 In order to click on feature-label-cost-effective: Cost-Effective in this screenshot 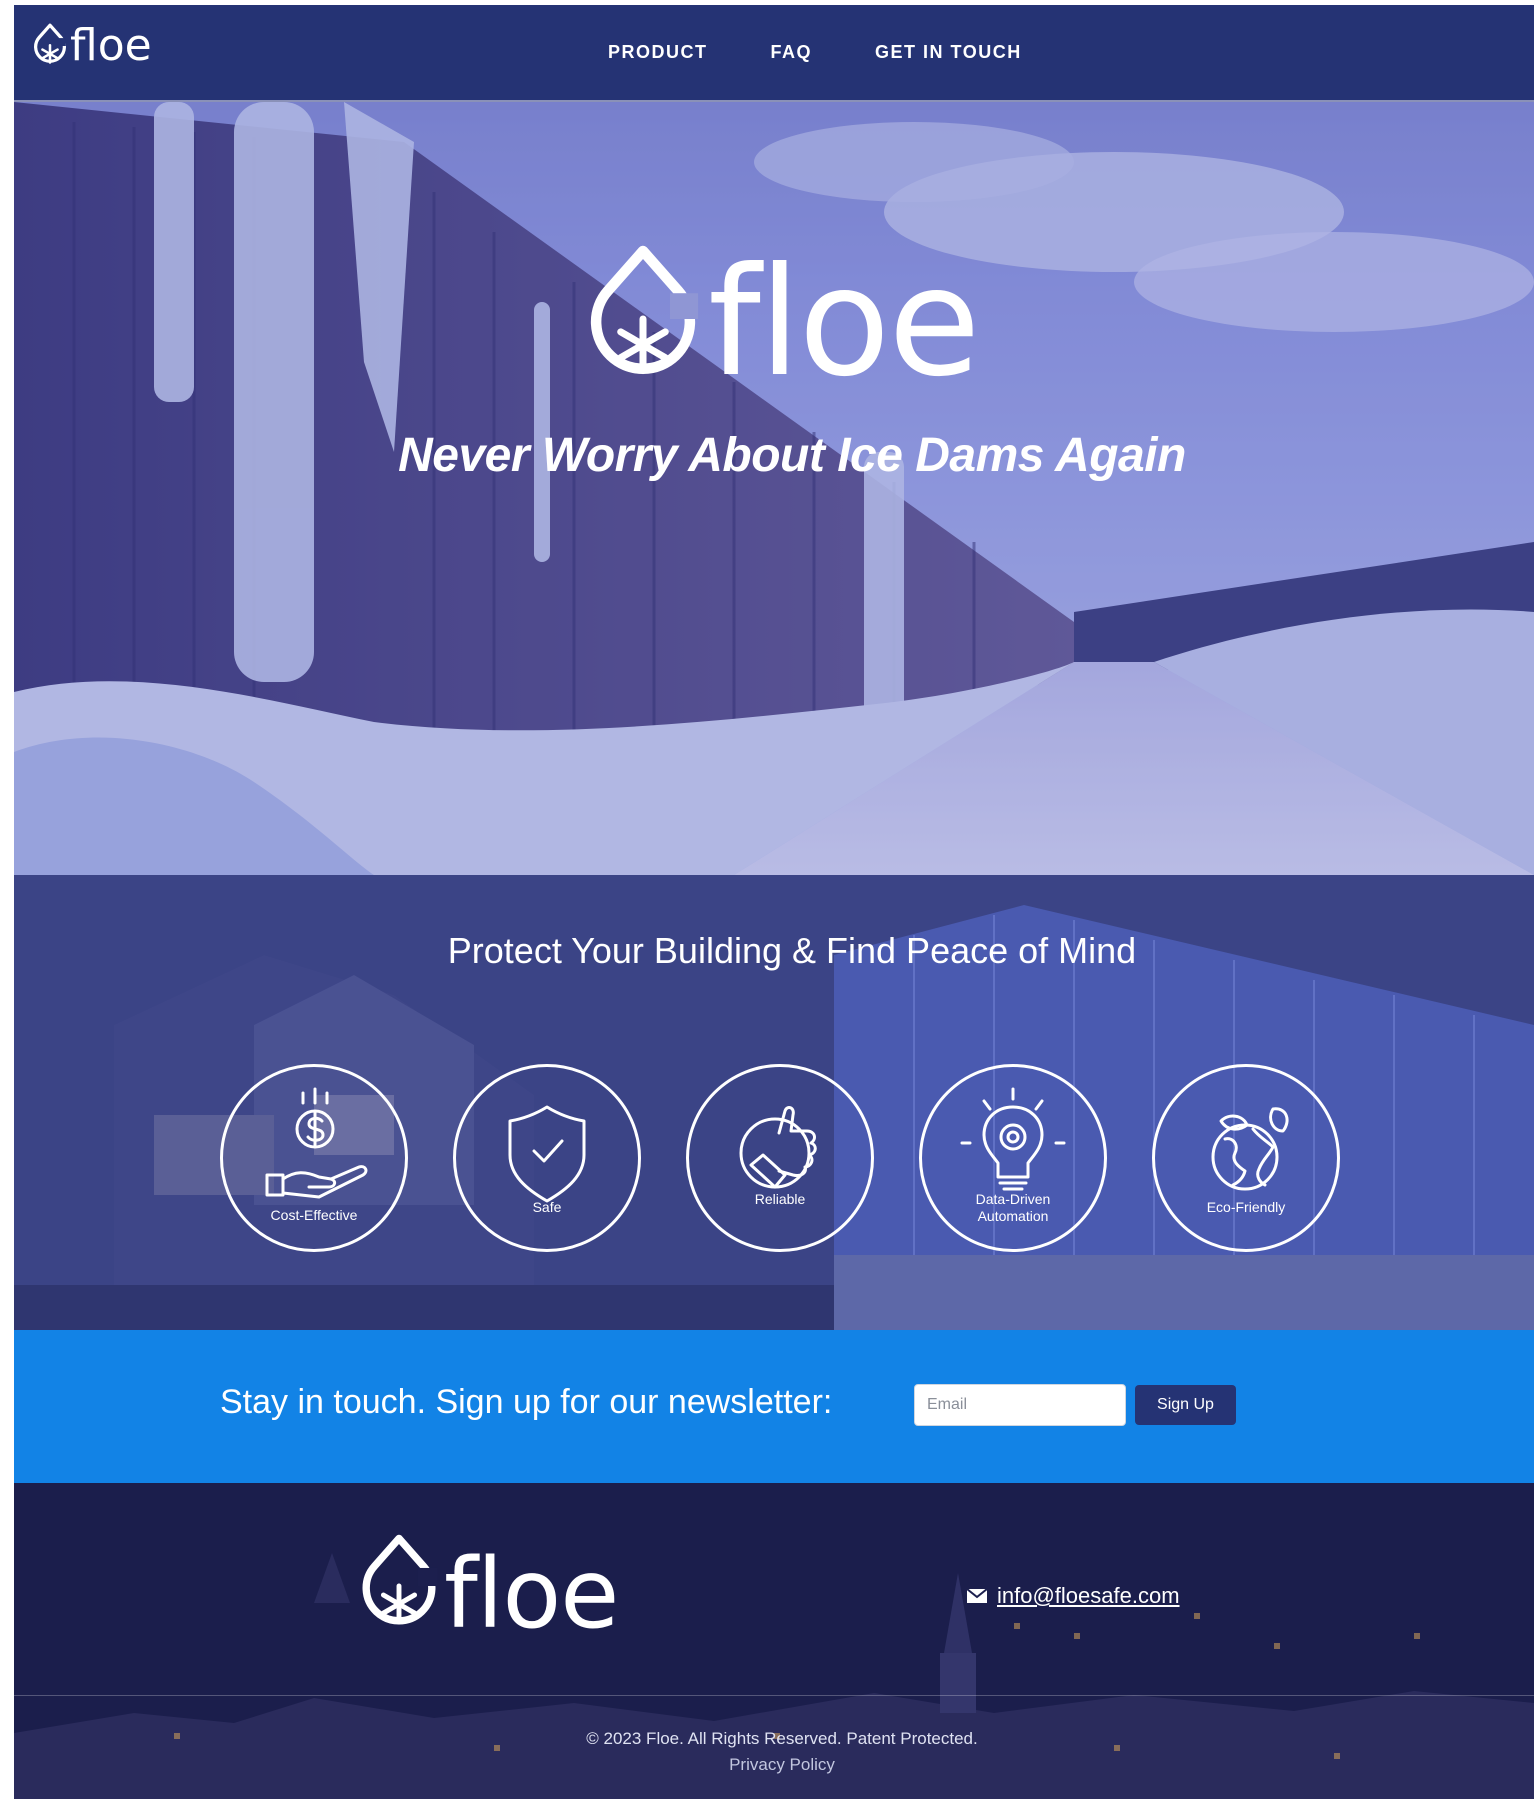, I will do `click(314, 1215)`.